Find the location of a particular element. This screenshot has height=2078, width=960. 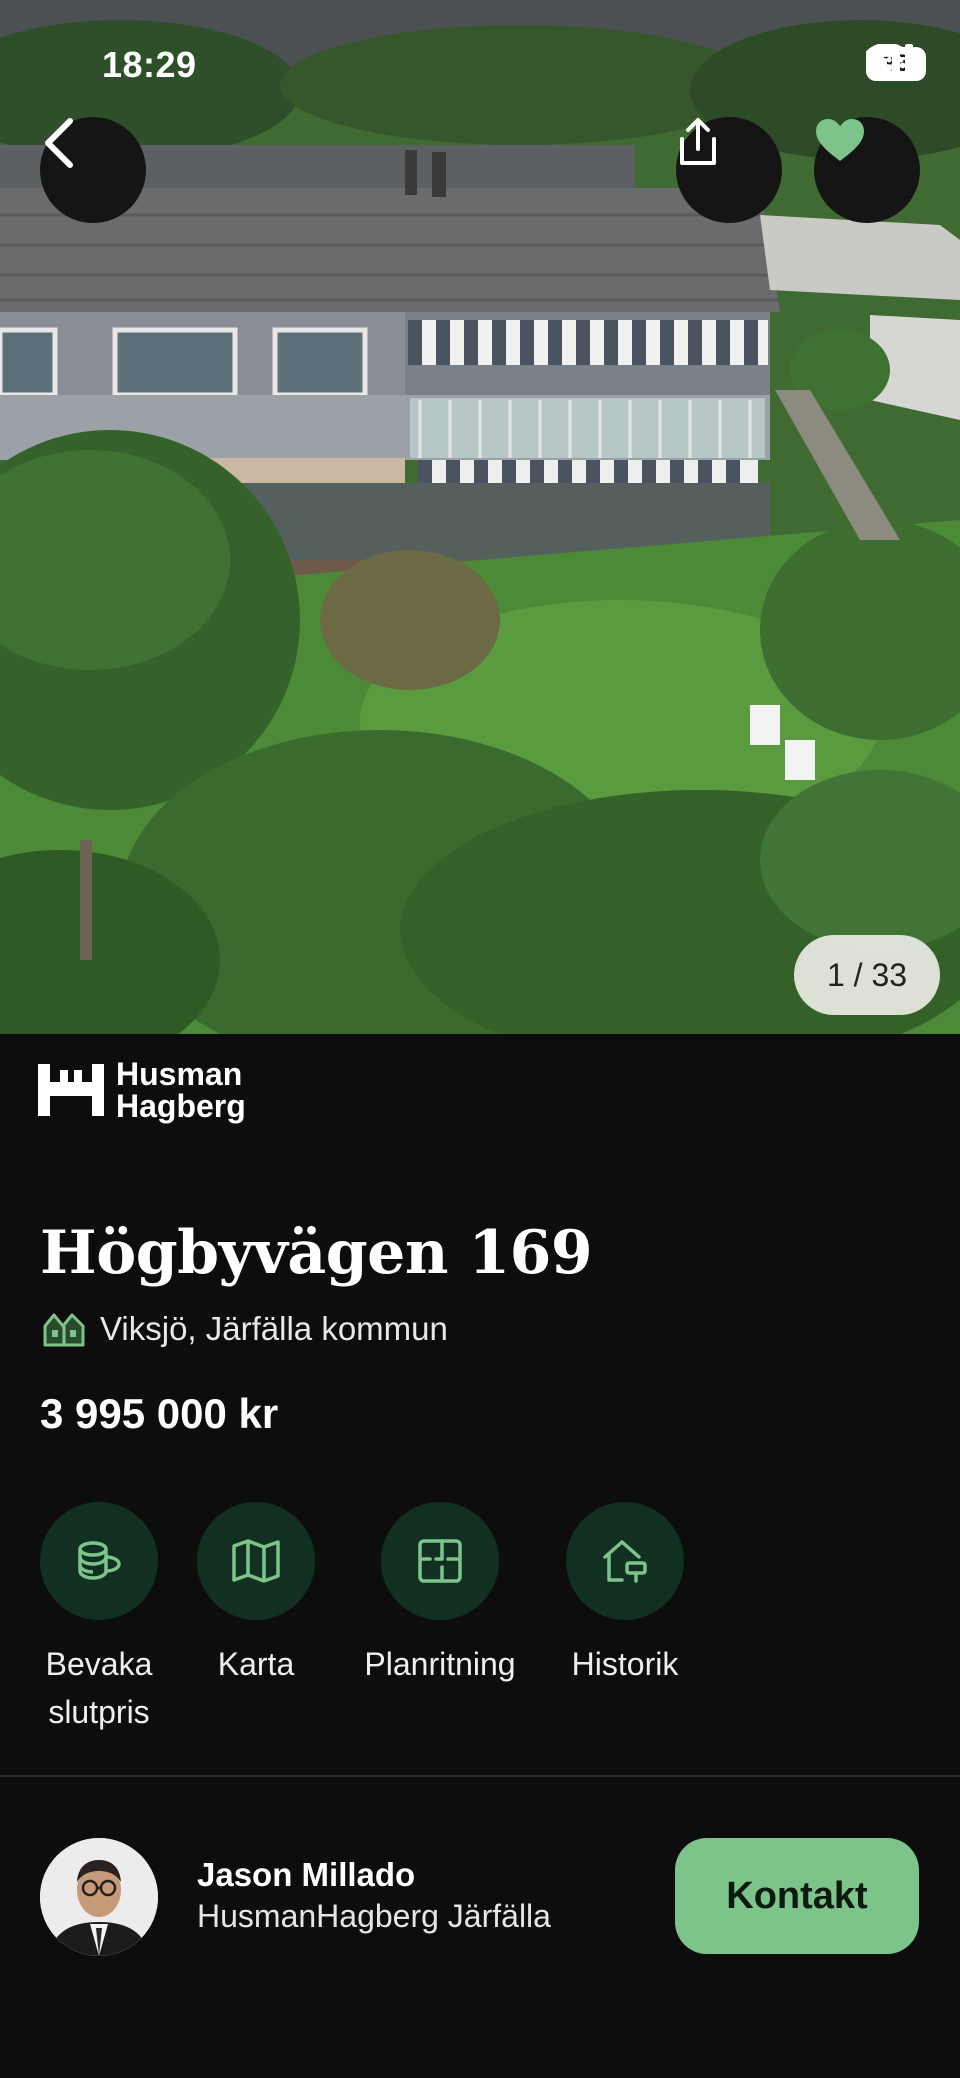

back-button is located at coordinates (93, 170).